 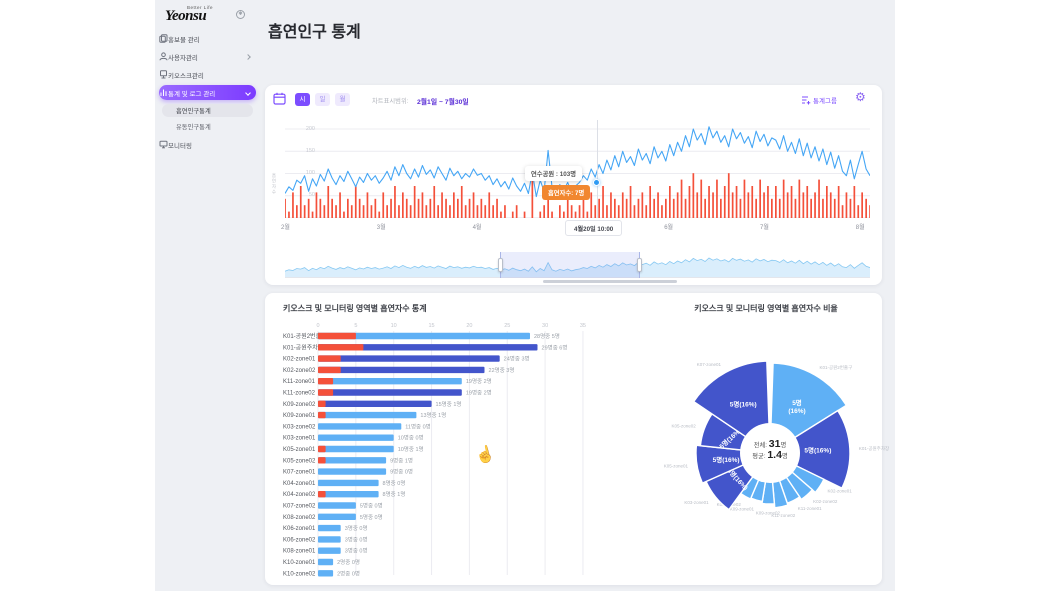 What do you see at coordinates (342, 99) in the screenshot?
I see `period-button-month: 월` at bounding box center [342, 99].